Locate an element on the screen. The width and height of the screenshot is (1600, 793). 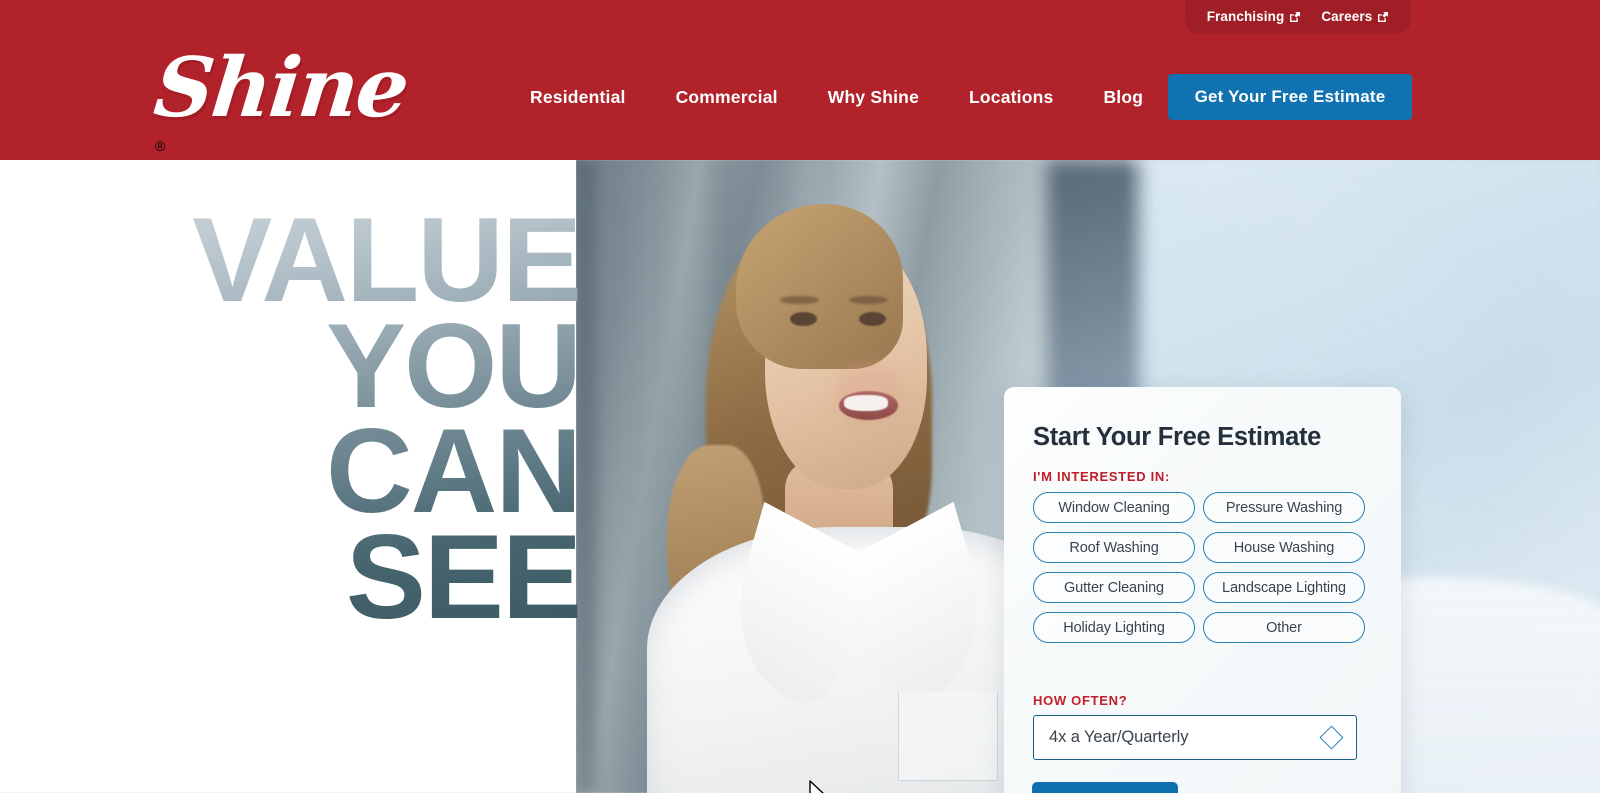
chevron-down-icon is located at coordinates (1331, 737).